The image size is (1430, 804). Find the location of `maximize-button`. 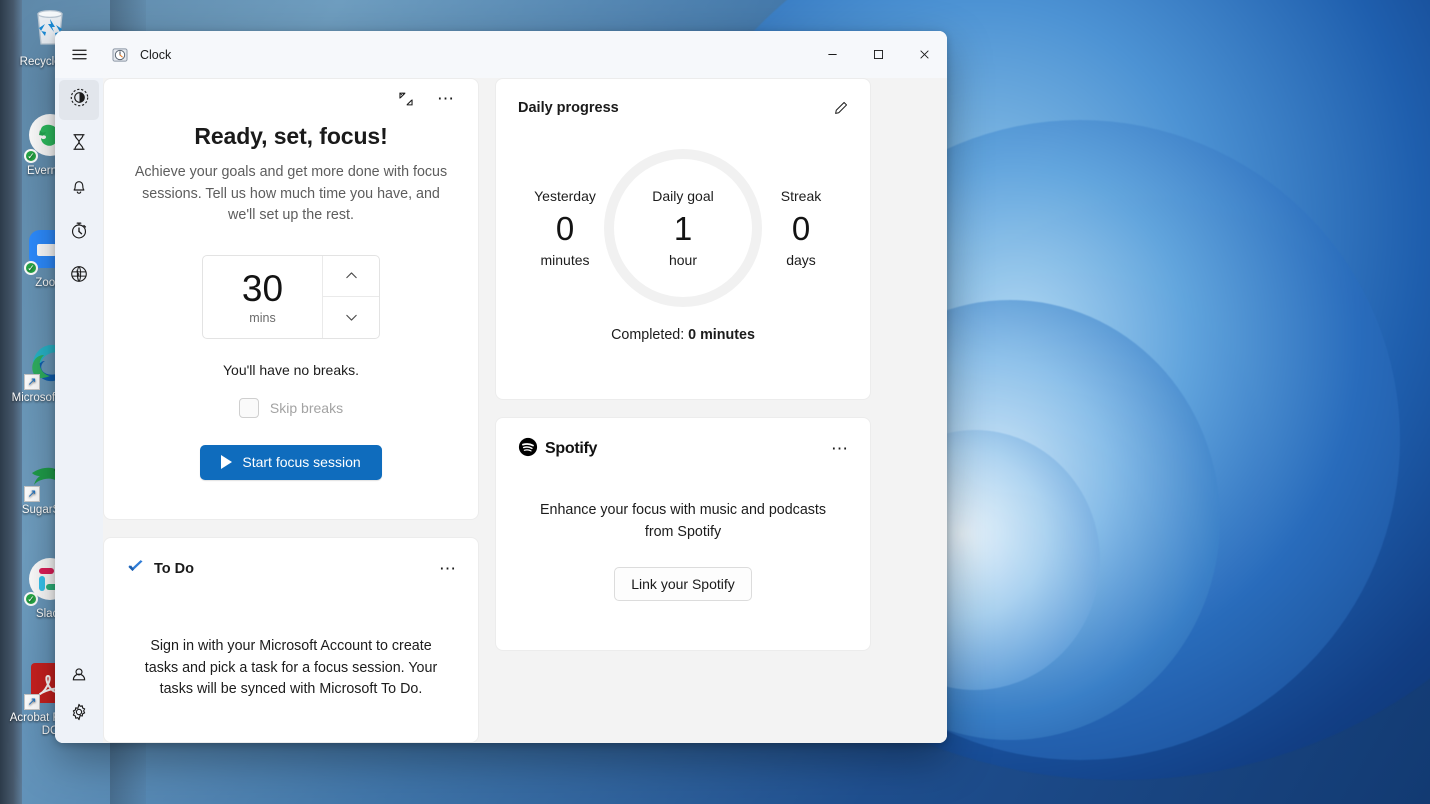

maximize-button is located at coordinates (878, 54).